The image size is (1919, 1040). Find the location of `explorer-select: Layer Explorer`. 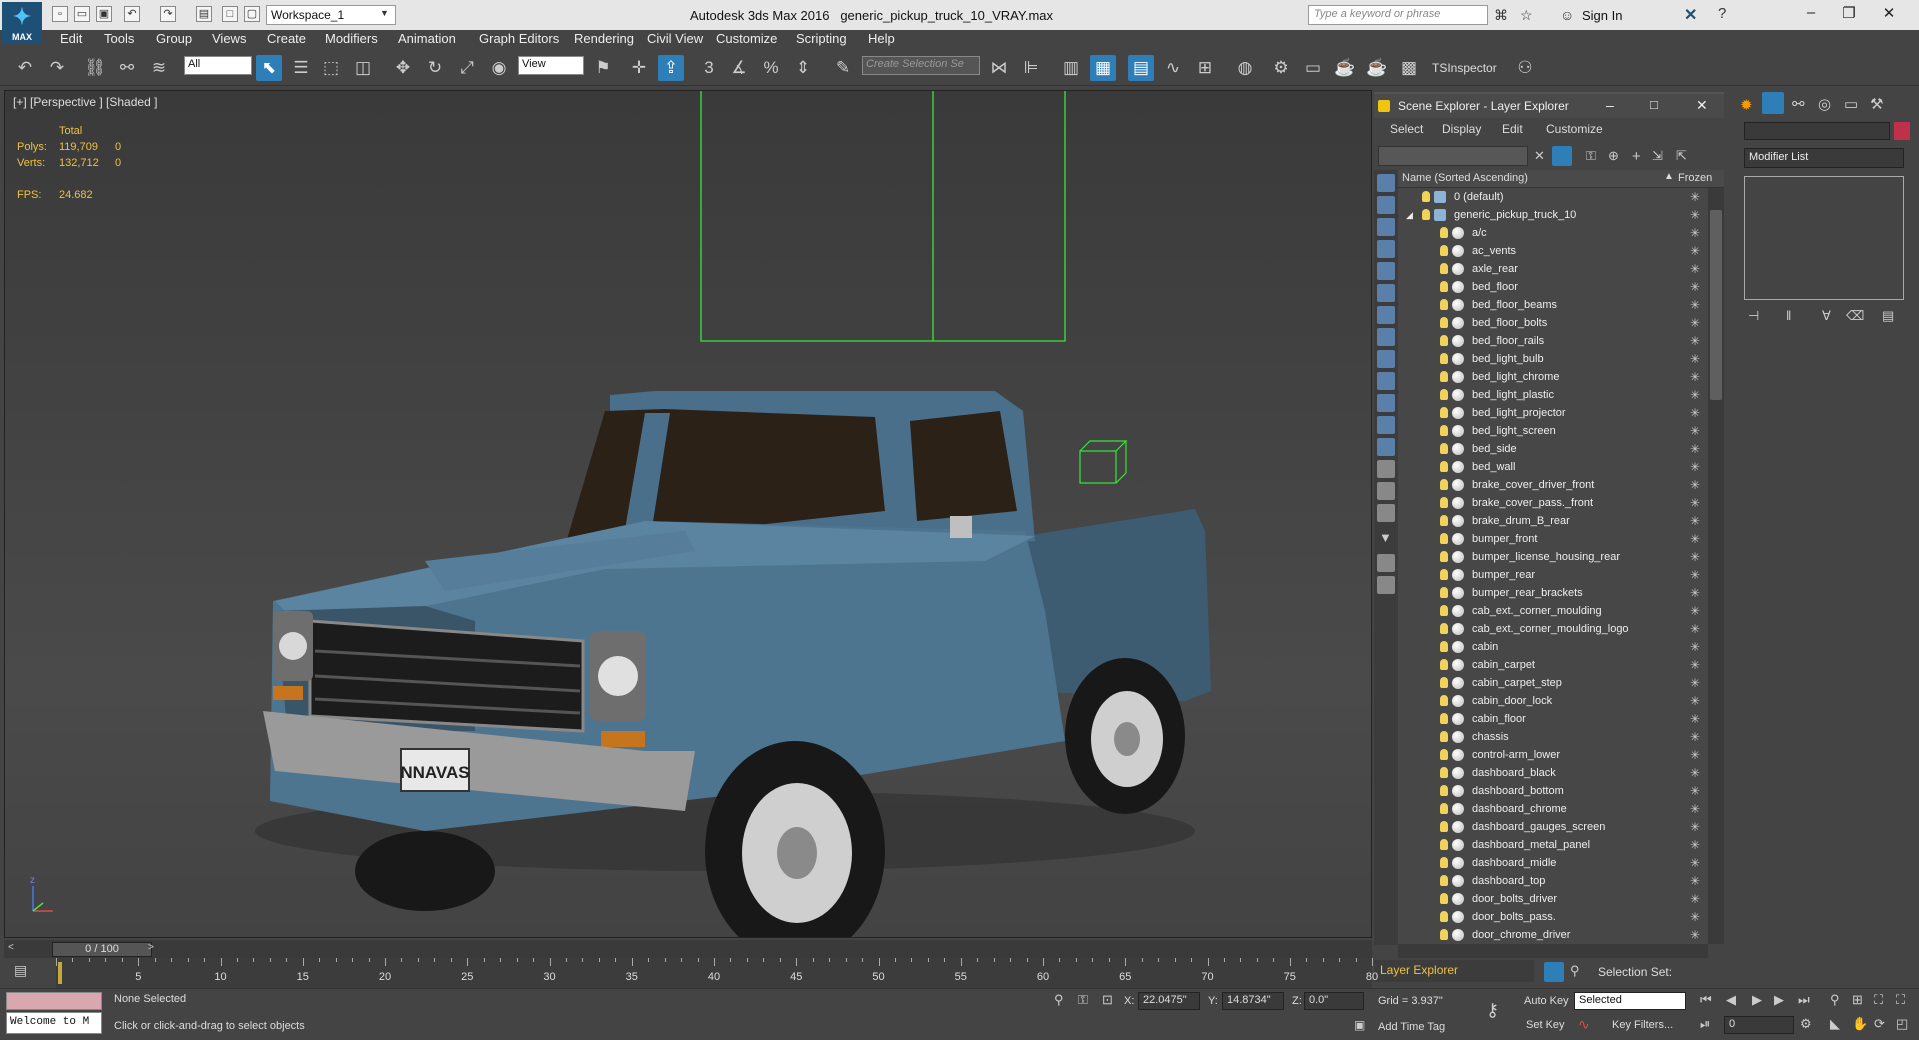

explorer-select: Layer Explorer is located at coordinates (1454, 971).